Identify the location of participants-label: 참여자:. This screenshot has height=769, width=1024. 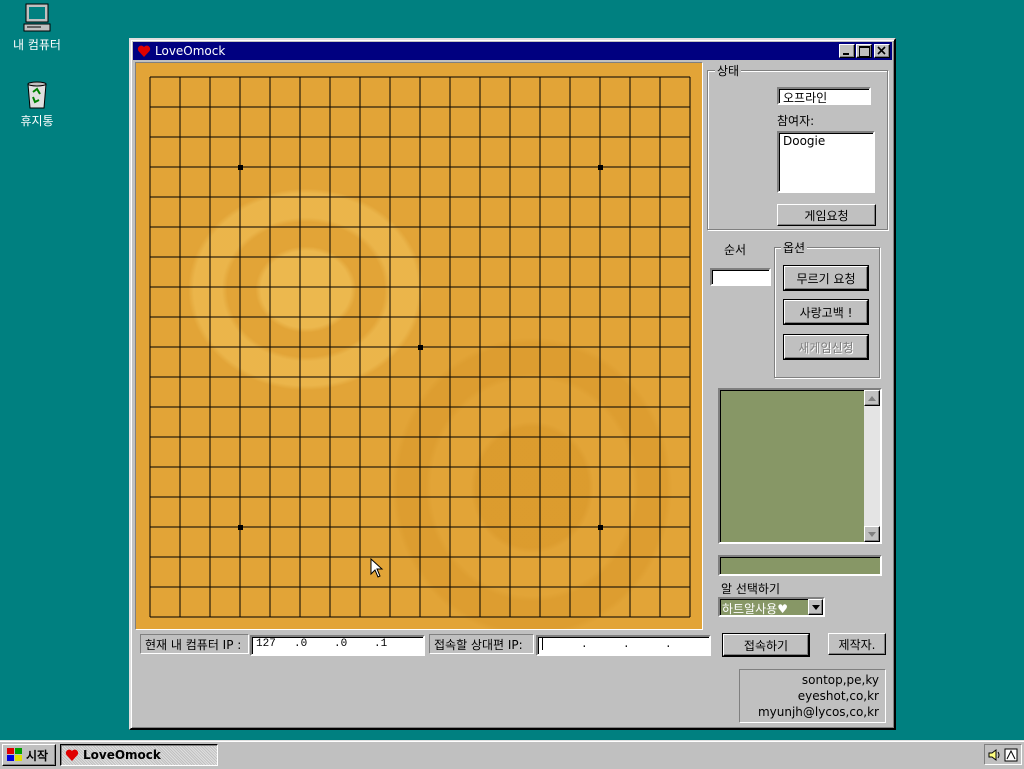
(796, 121).